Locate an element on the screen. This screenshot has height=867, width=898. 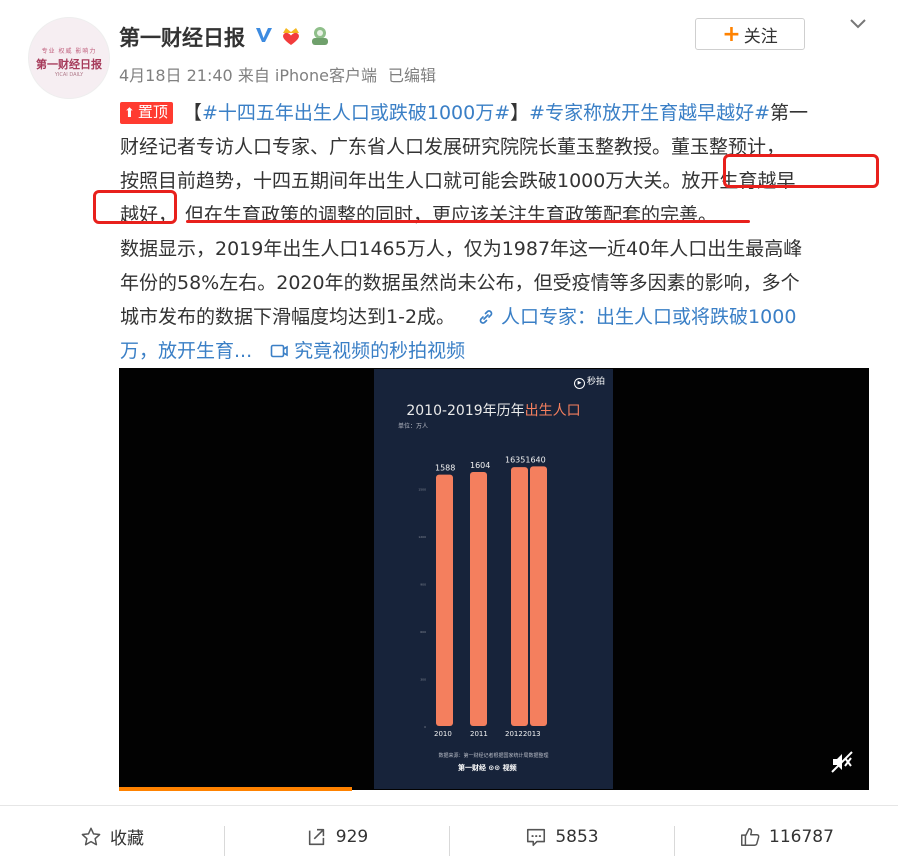
value-label: 1588 is located at coordinates (445, 468).